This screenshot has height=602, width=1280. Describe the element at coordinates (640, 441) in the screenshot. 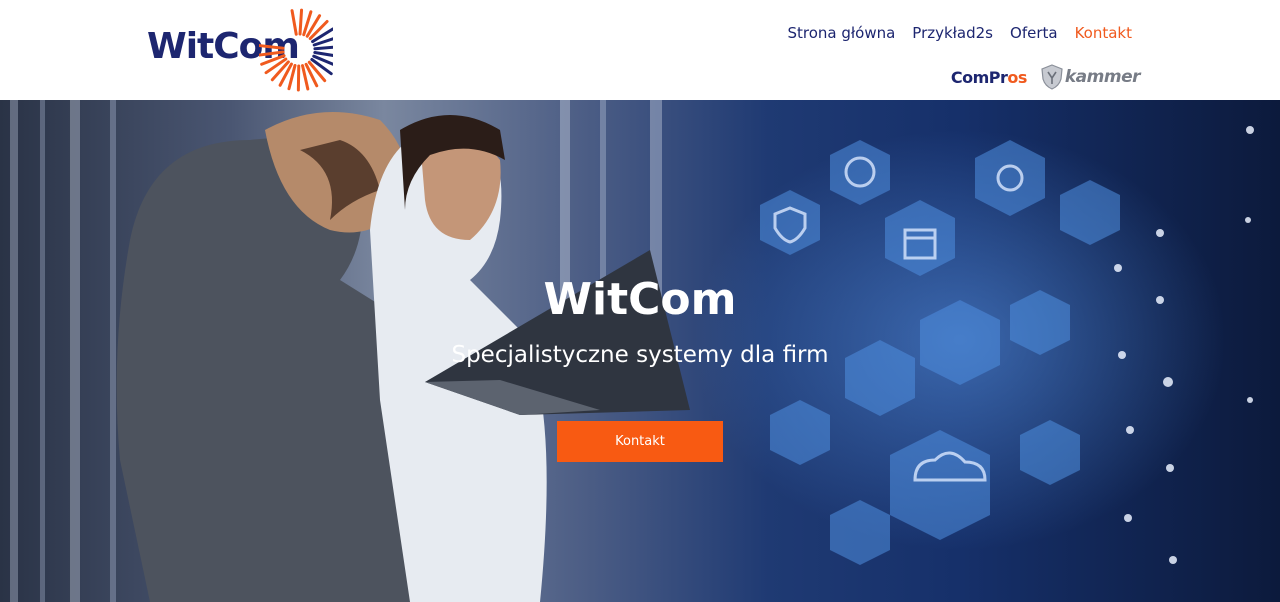

I see `contact-button: Kontakt` at that location.